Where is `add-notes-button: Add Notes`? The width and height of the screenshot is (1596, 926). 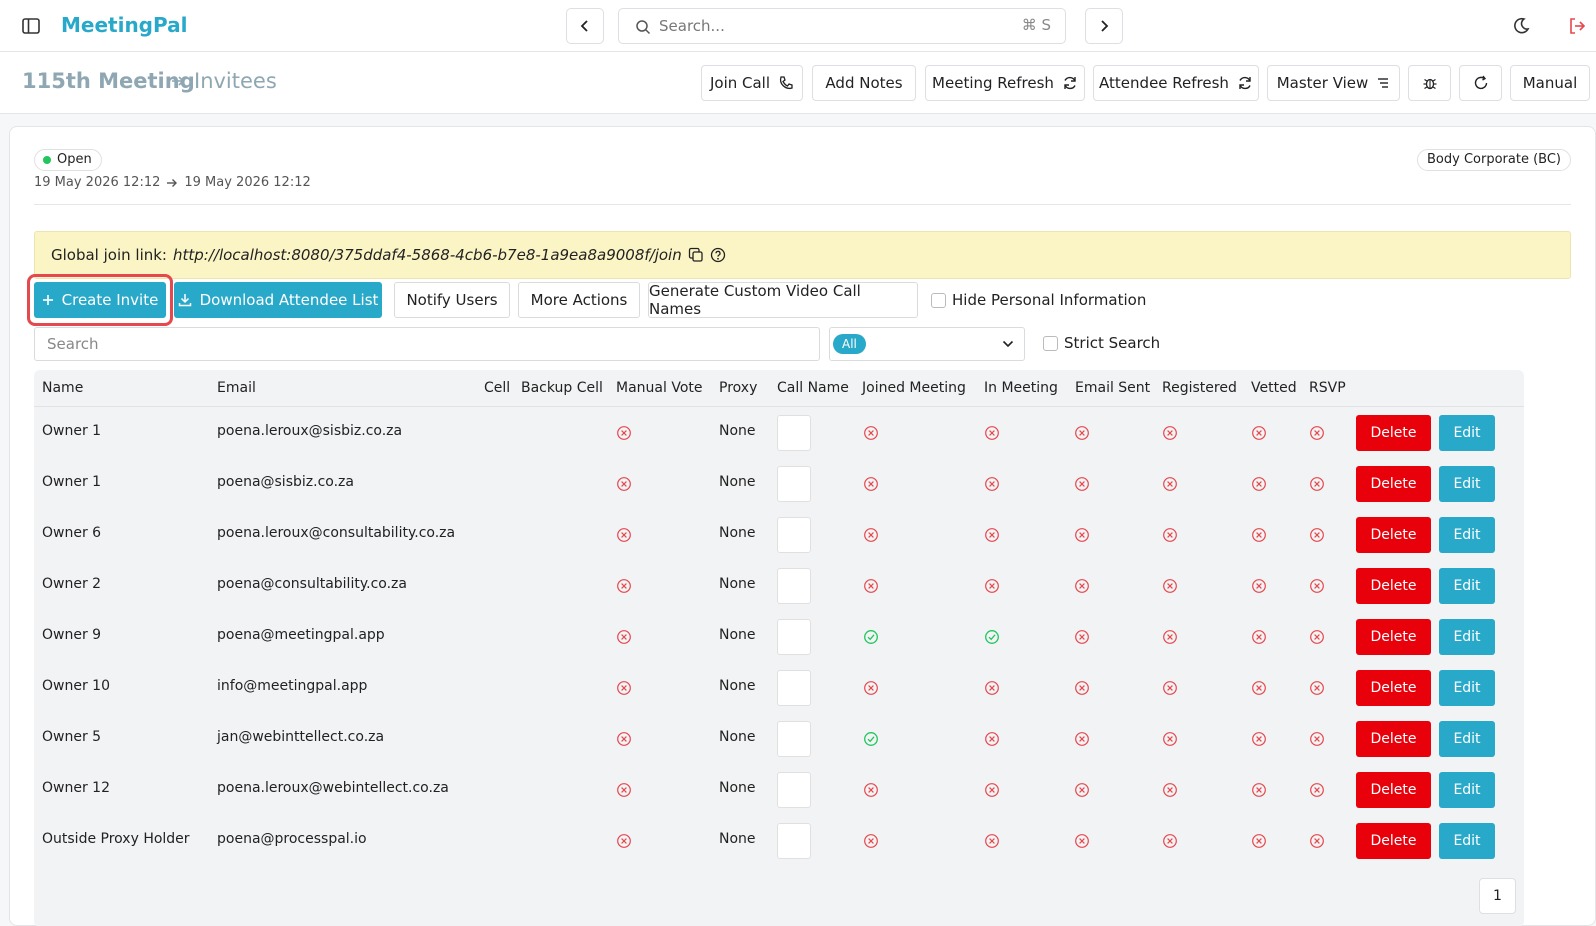 add-notes-button: Add Notes is located at coordinates (864, 83).